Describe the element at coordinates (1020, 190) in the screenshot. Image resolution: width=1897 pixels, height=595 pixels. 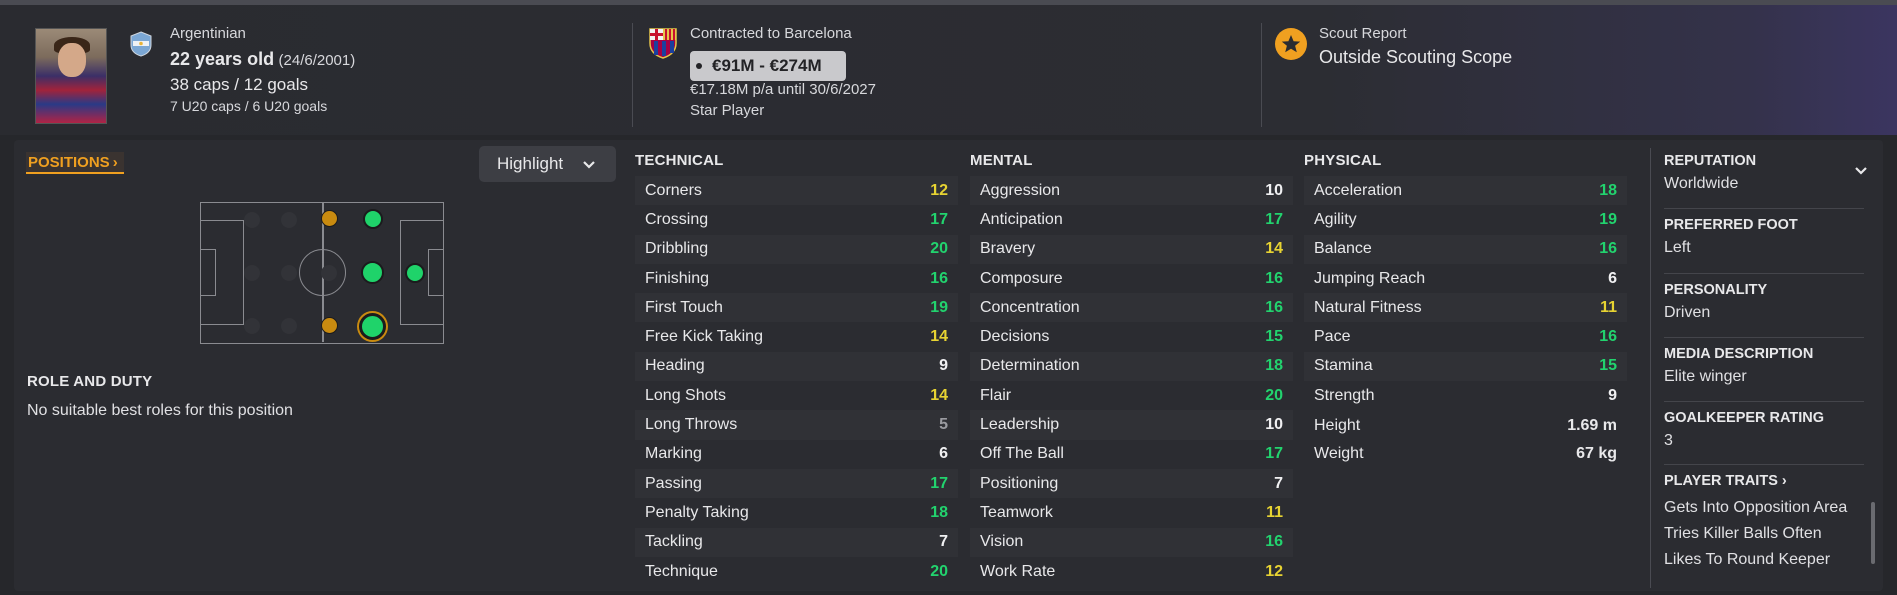
I see `attribute-name: Aggression` at that location.